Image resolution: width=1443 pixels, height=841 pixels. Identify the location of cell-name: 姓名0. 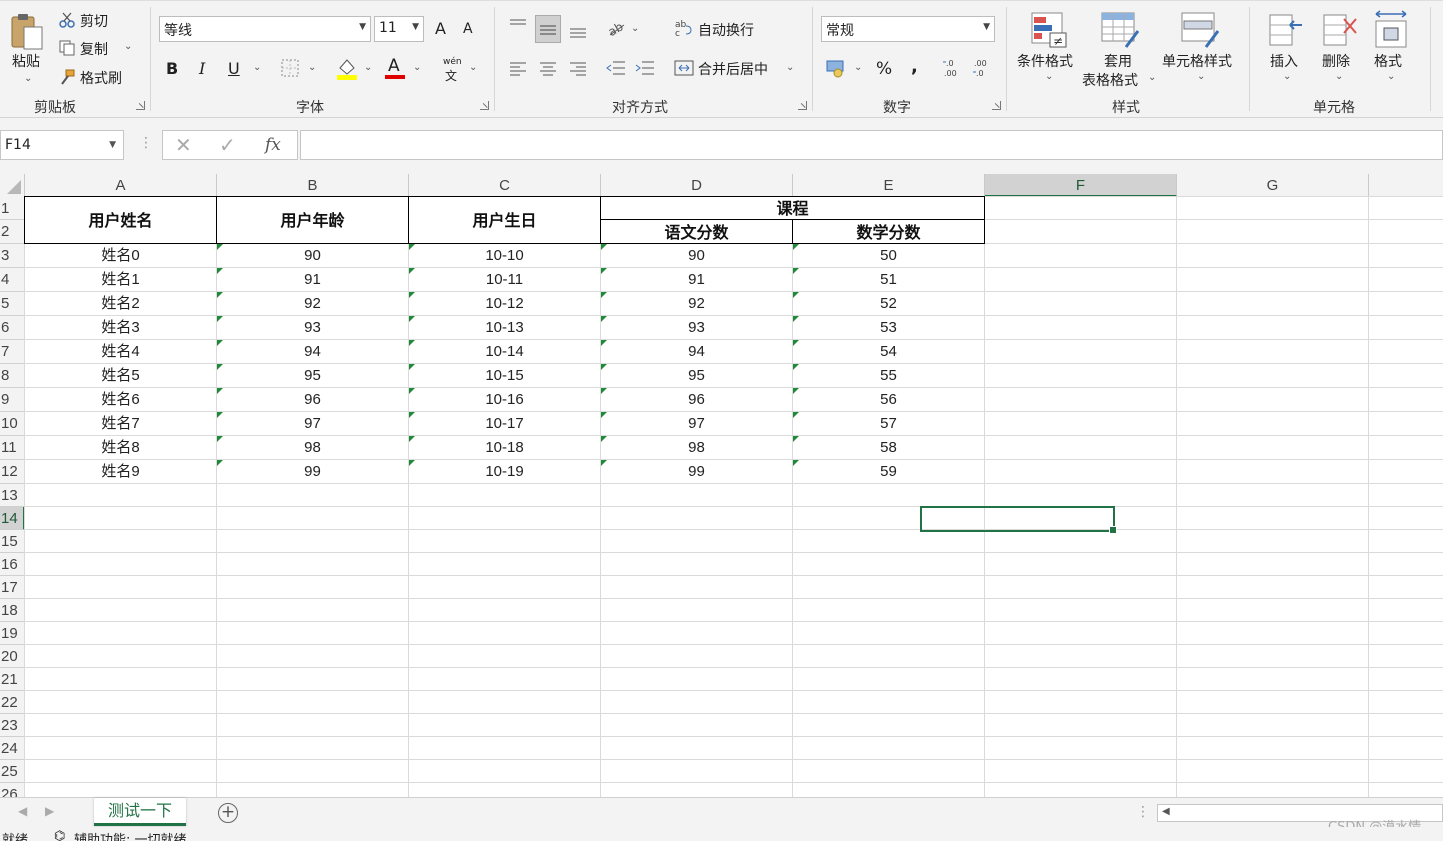
(120, 255).